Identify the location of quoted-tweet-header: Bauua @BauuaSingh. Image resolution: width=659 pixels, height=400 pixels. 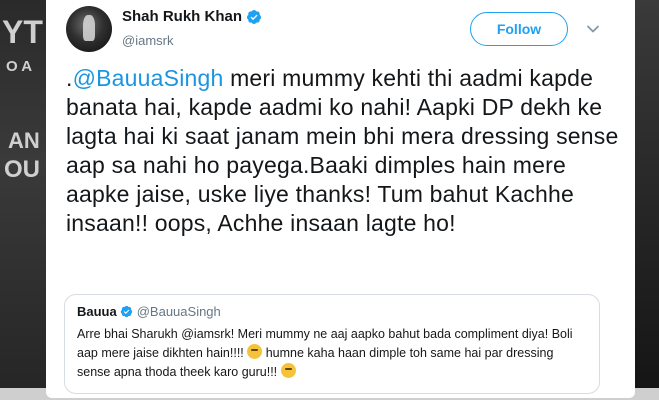
(332, 311).